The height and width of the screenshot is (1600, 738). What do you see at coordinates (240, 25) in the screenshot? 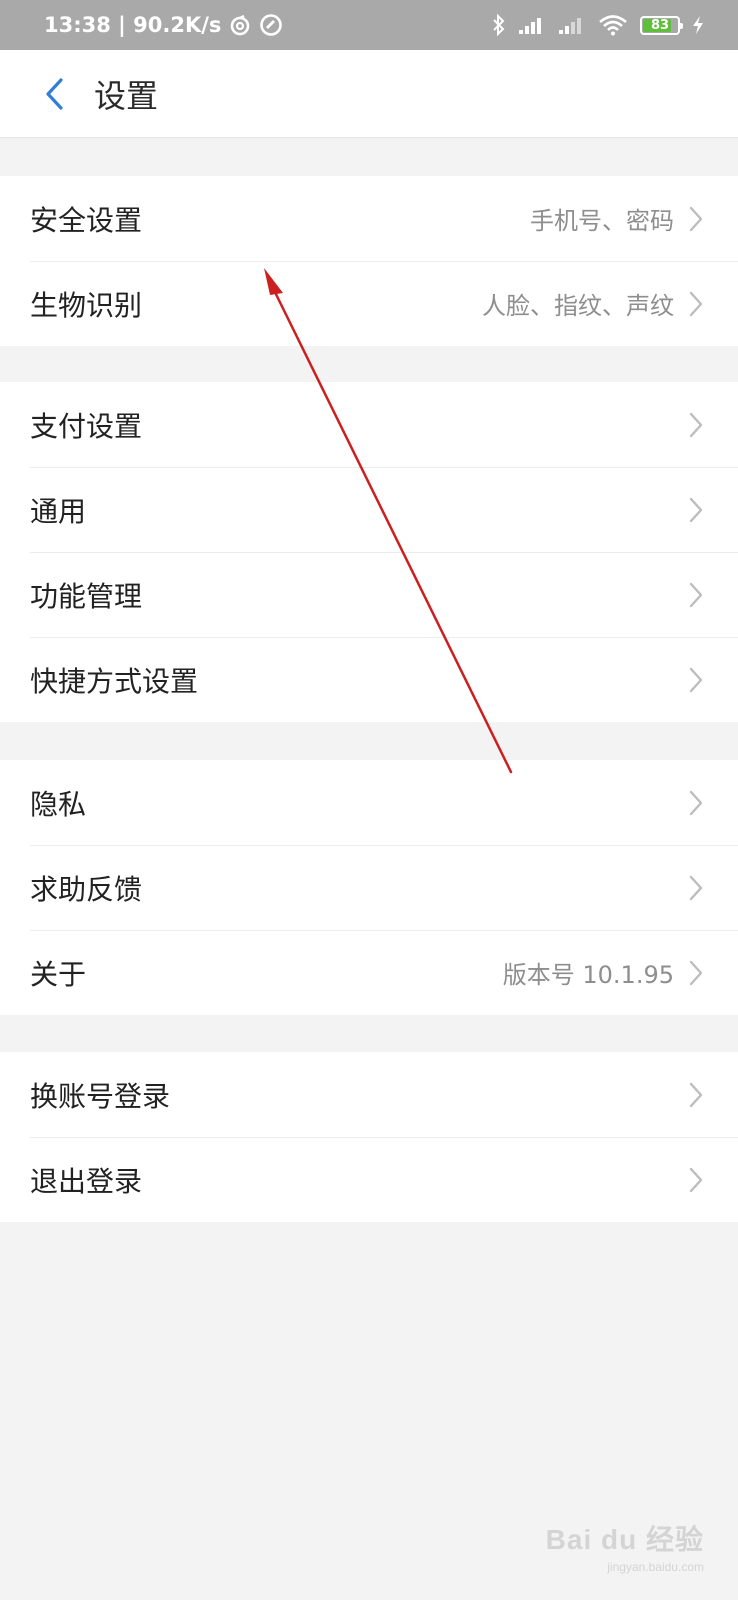
I see `sync-icon` at bounding box center [240, 25].